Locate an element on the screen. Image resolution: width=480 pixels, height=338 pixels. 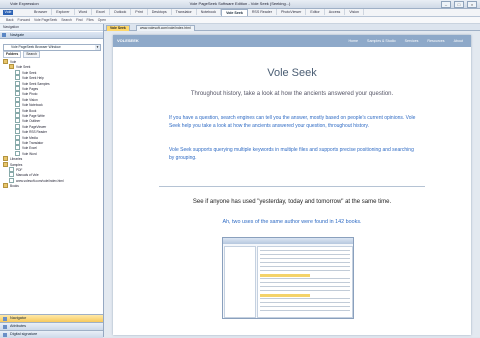
tab-vision: Vision is located at coordinates (355, 12).